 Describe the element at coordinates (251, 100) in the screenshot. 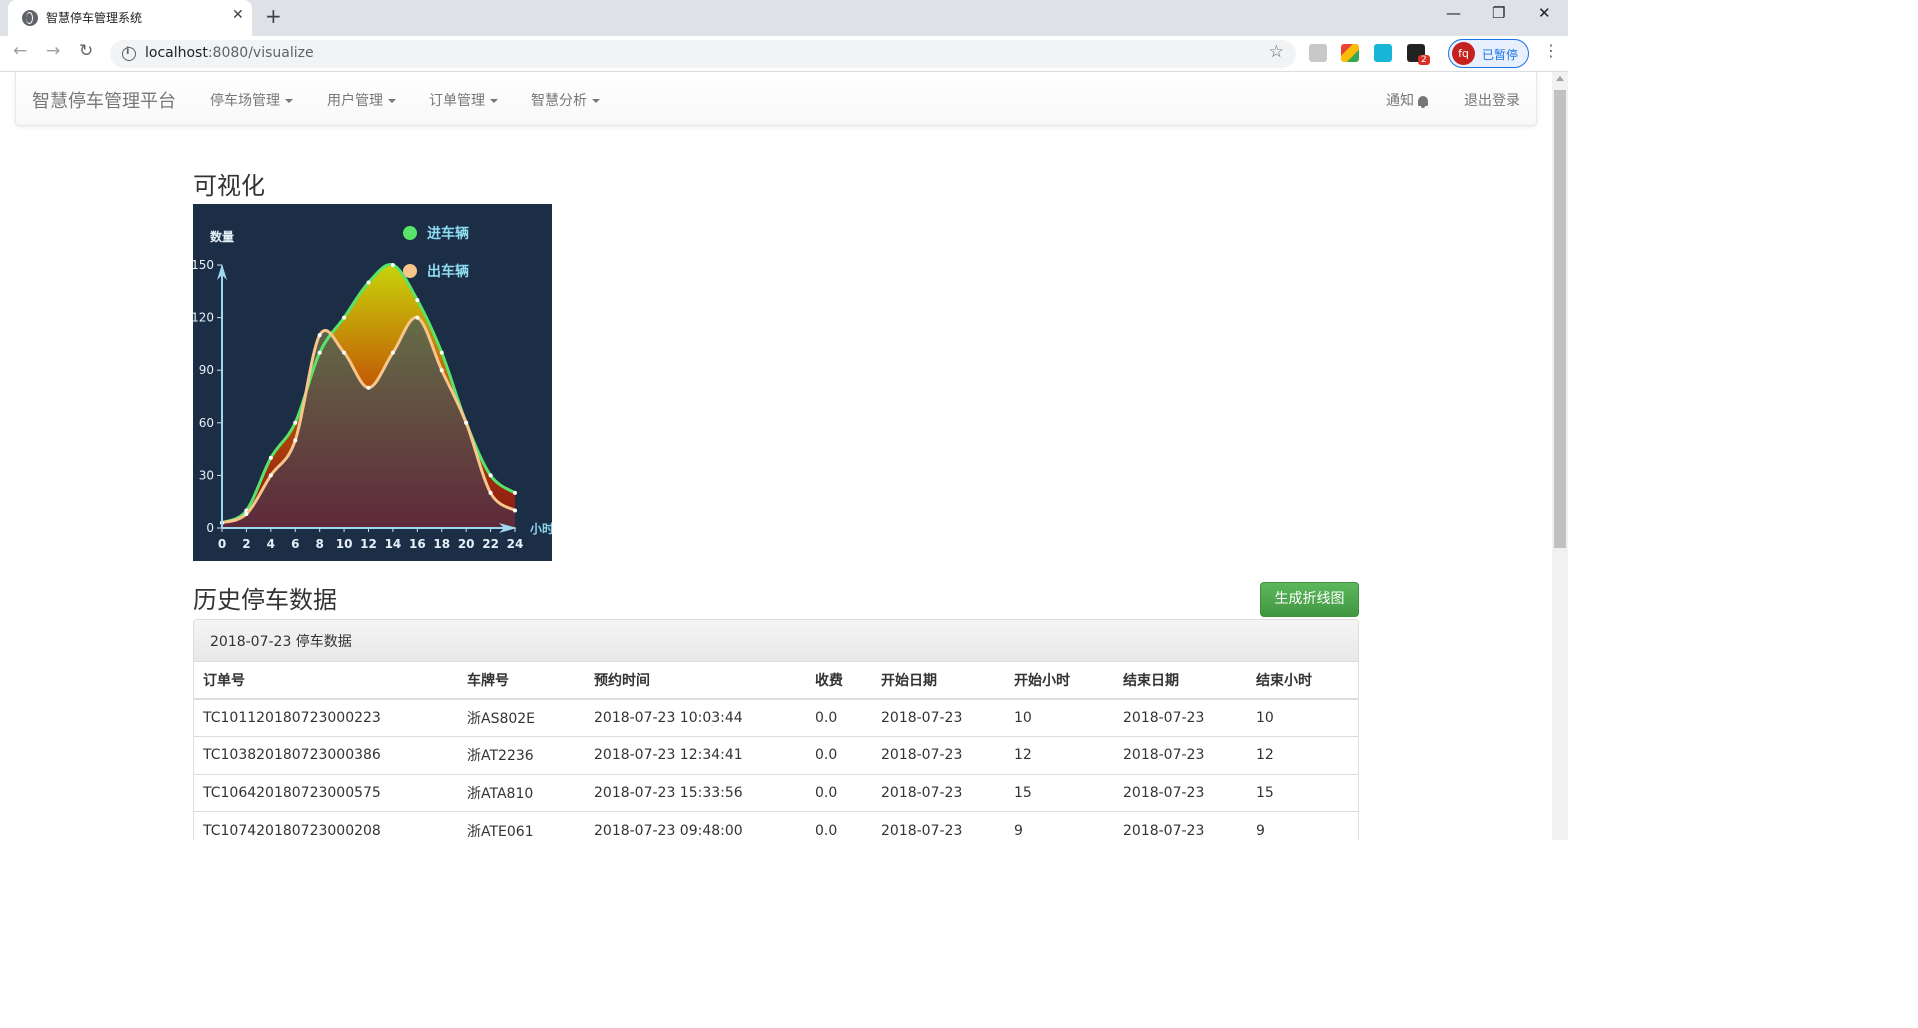

I see `nav-parking-lot-menu: 停车场管理` at that location.